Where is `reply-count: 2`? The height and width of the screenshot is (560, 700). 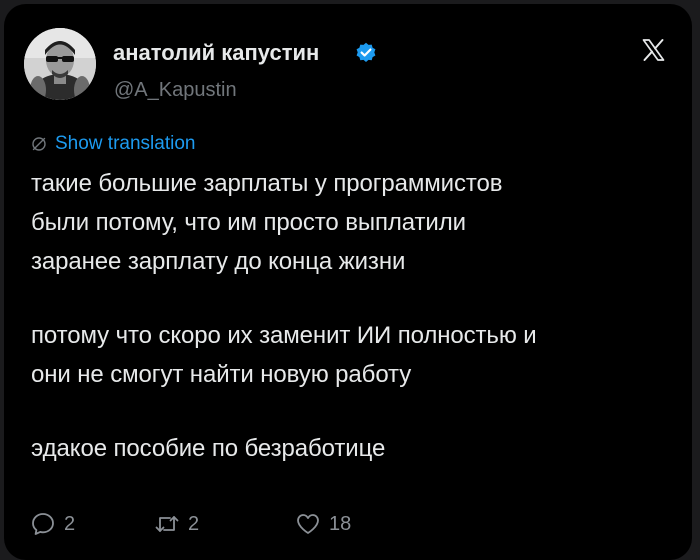
reply-count: 2 is located at coordinates (70, 523).